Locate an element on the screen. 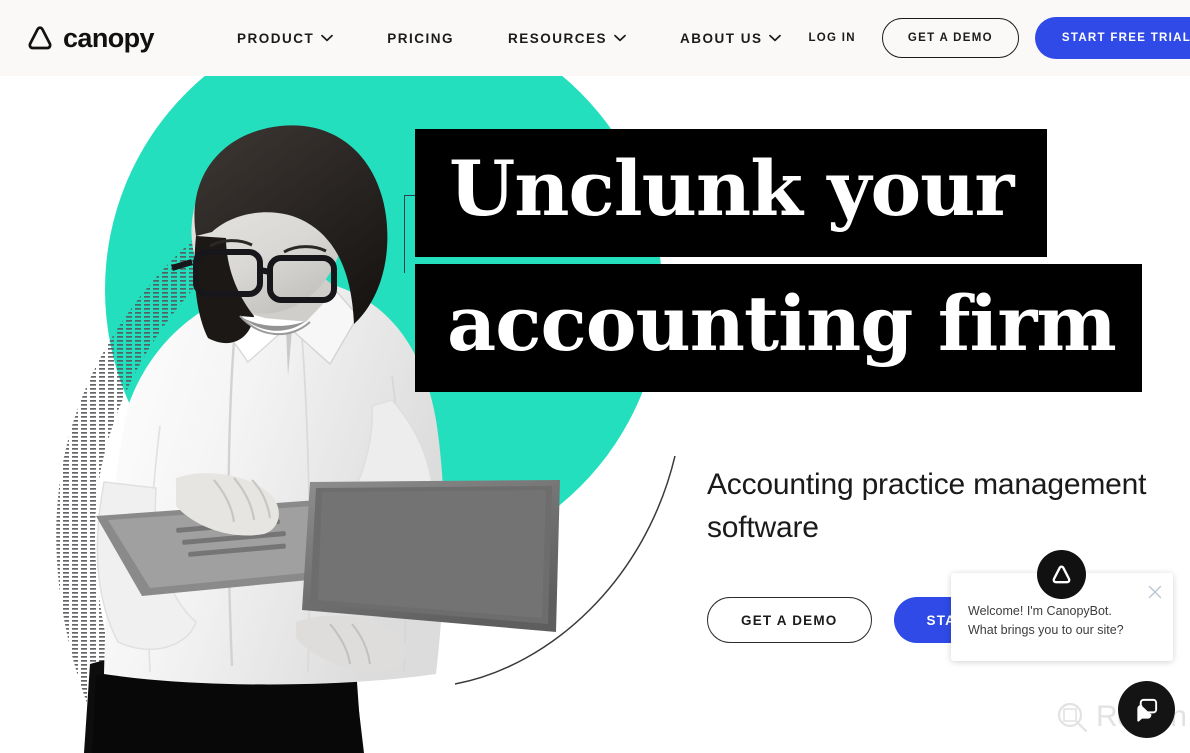  chat-bubble-icon is located at coordinates (1147, 710).